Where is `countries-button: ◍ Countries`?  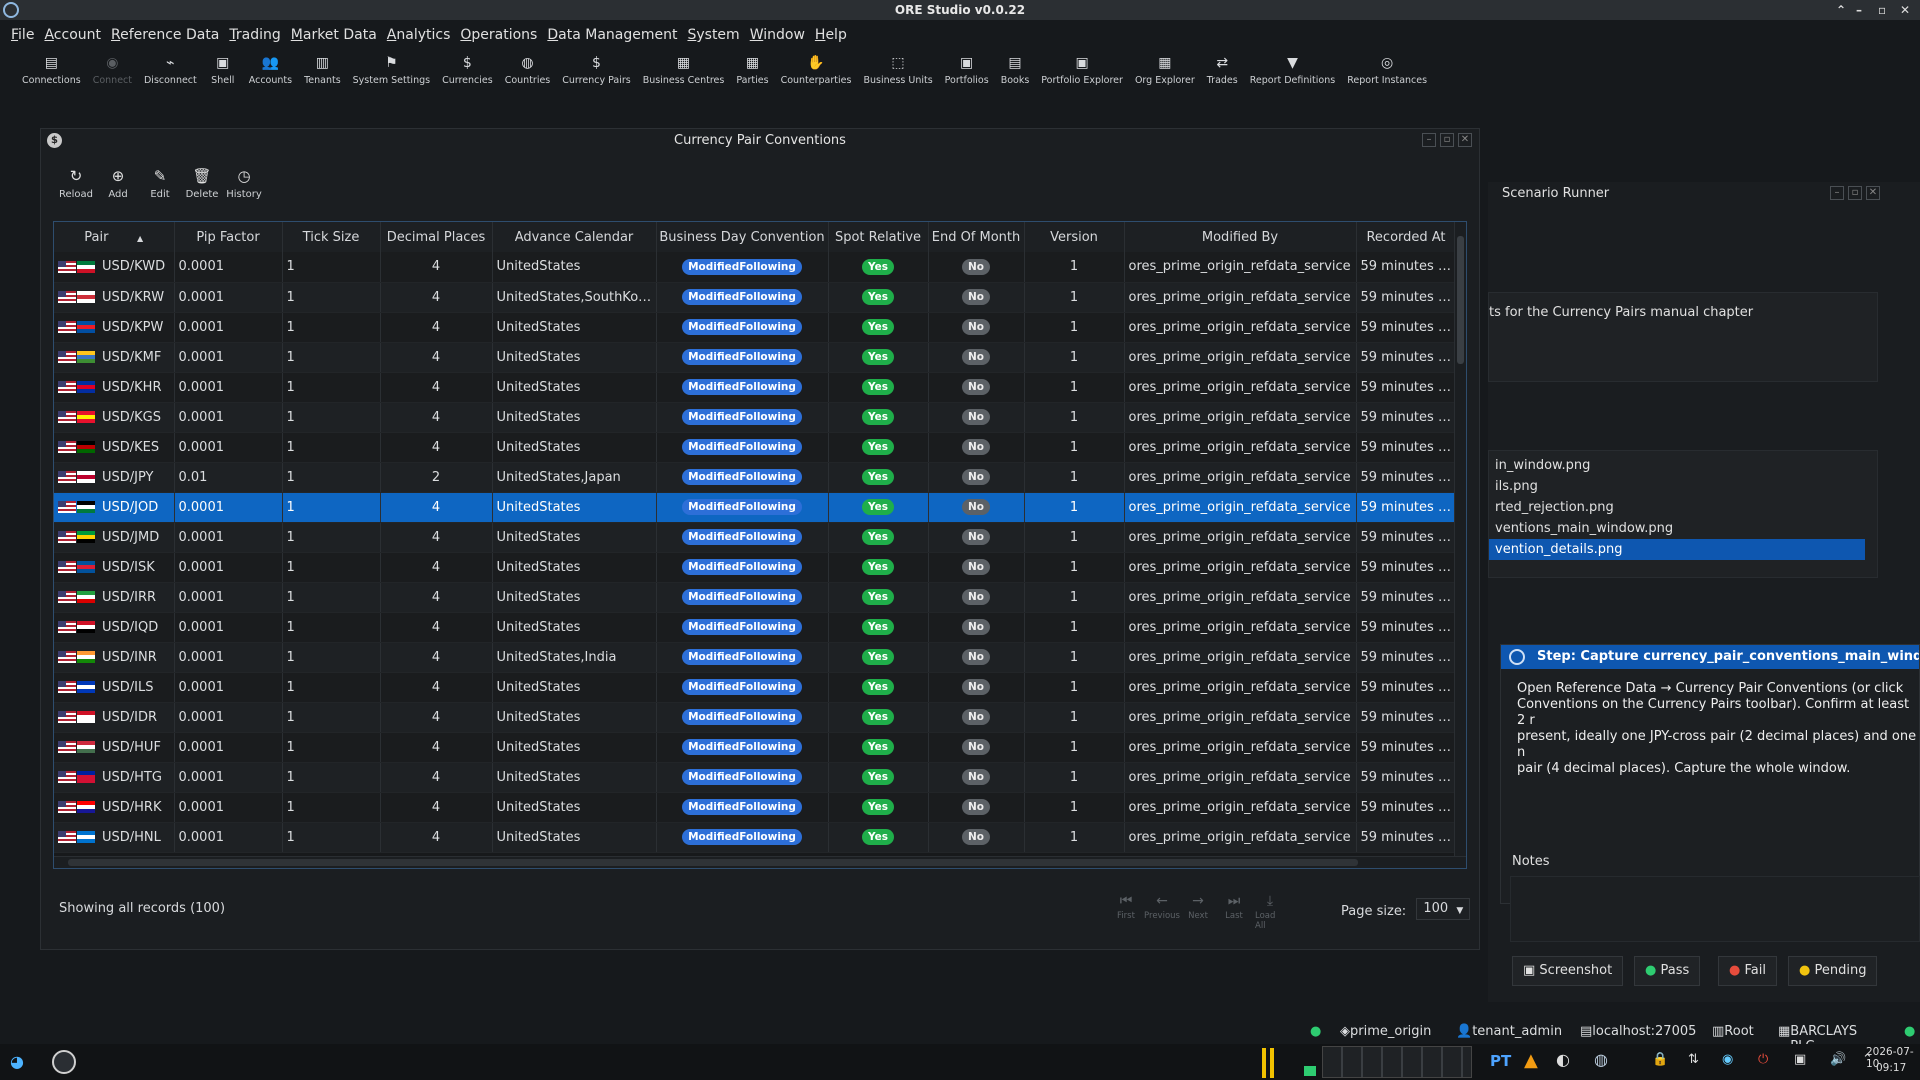
countries-button: ◍ Countries is located at coordinates (528, 68).